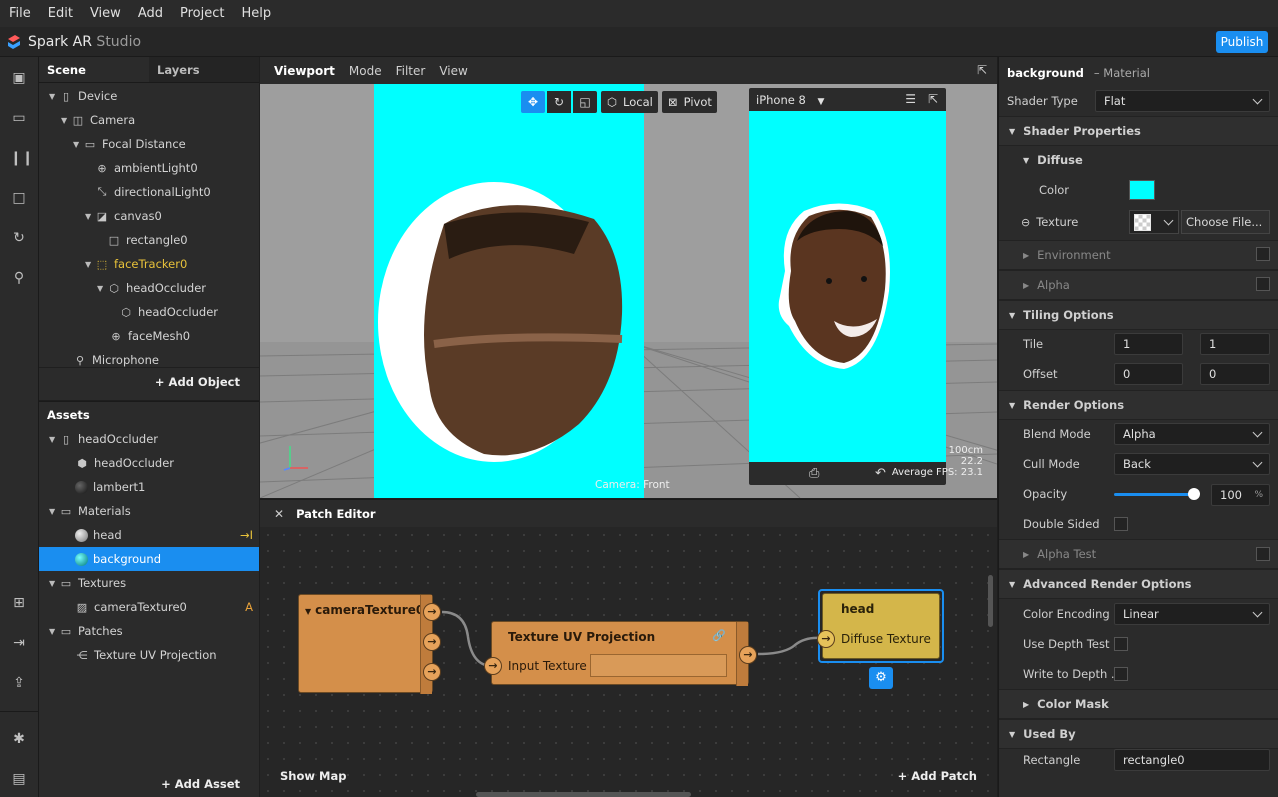 This screenshot has height=797, width=1278. Describe the element at coordinates (168, 312) in the screenshot. I see `tree-item-head-occluder-mesh: ⬡ headOccluder` at that location.